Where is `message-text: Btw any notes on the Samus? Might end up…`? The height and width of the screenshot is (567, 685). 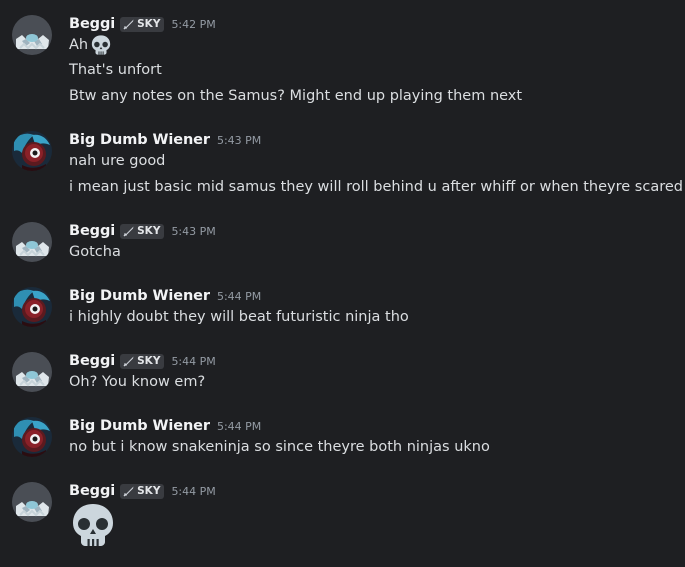
message-text: Btw any notes on the Samus? Might end up… is located at coordinates (296, 96).